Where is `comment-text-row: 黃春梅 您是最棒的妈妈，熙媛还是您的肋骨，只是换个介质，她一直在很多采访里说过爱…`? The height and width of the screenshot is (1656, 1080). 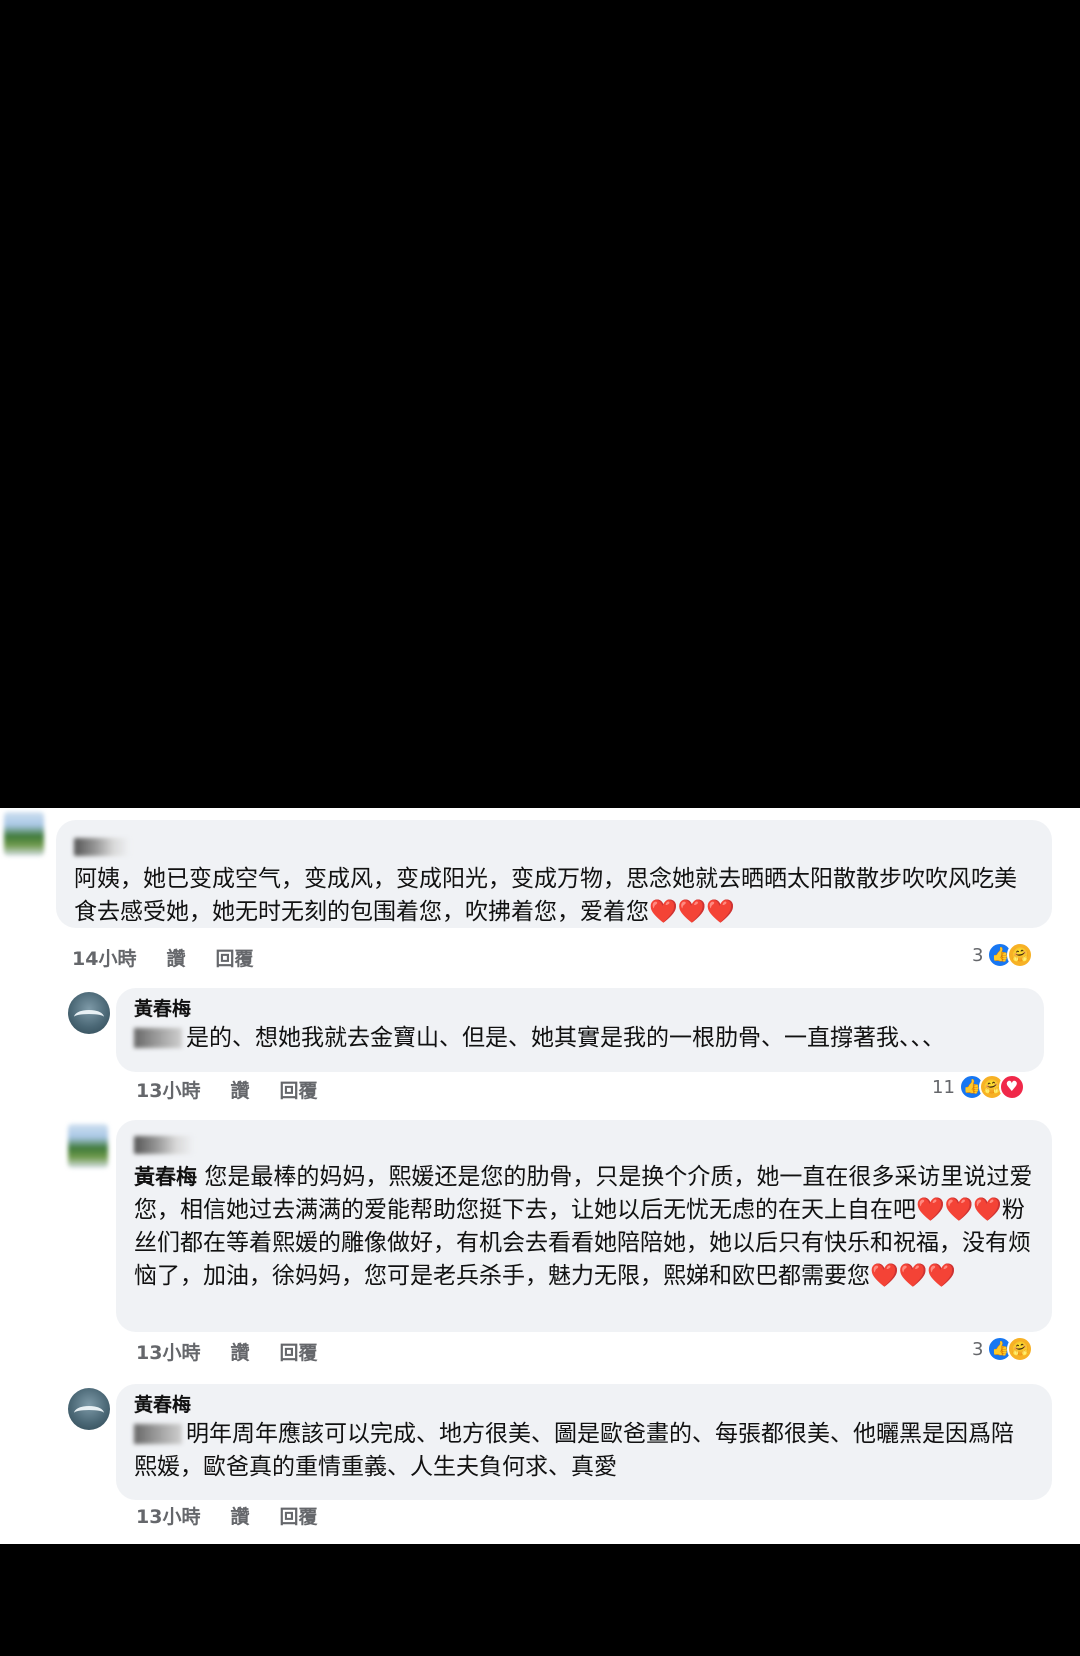
comment-text-row: 黃春梅 您是最棒的妈妈，熙媛还是您的肋骨，只是换个介质，她一直在很多采访里说过爱… is located at coordinates (584, 1227).